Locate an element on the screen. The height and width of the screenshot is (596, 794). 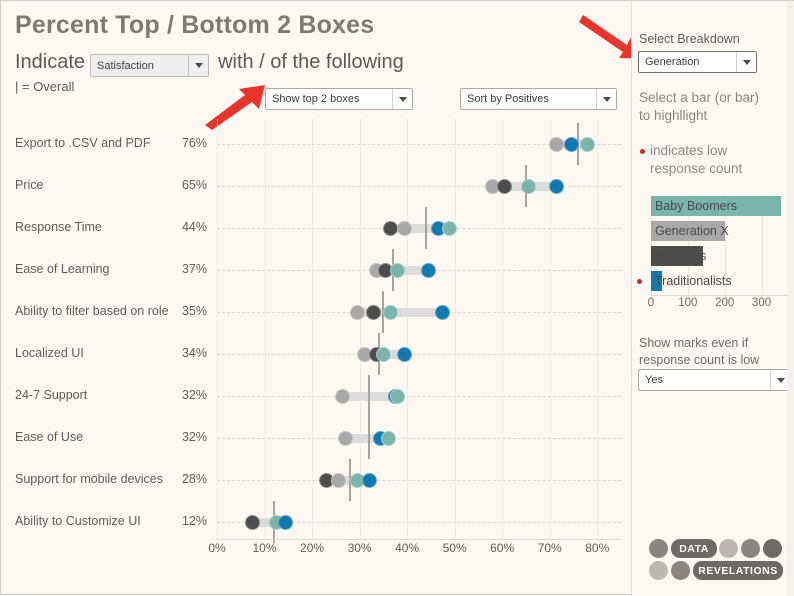
data-revelations-logo: DATA REVELATIONS is located at coordinates (719, 561).